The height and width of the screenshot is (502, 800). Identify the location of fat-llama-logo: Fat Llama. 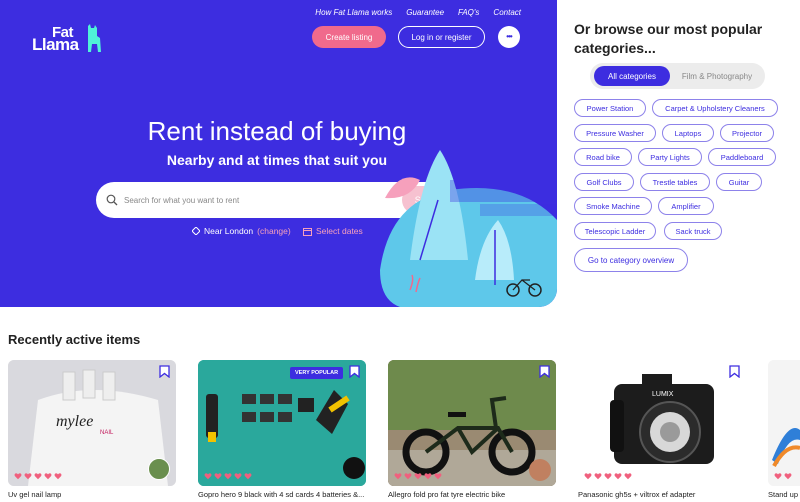
(68, 40).